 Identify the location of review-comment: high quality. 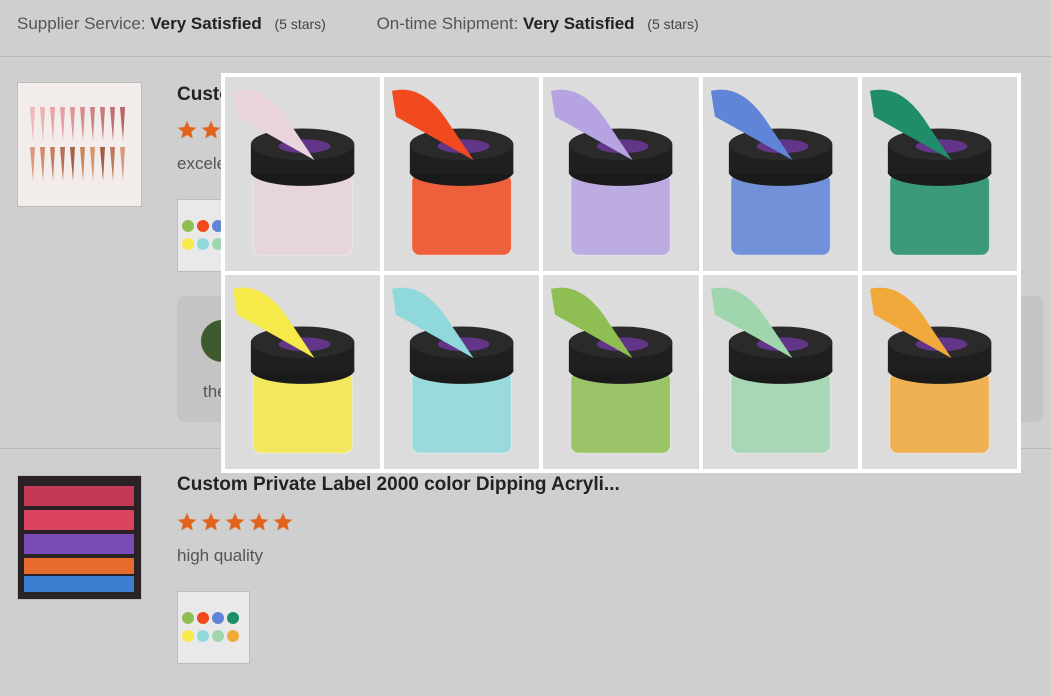
(220, 555).